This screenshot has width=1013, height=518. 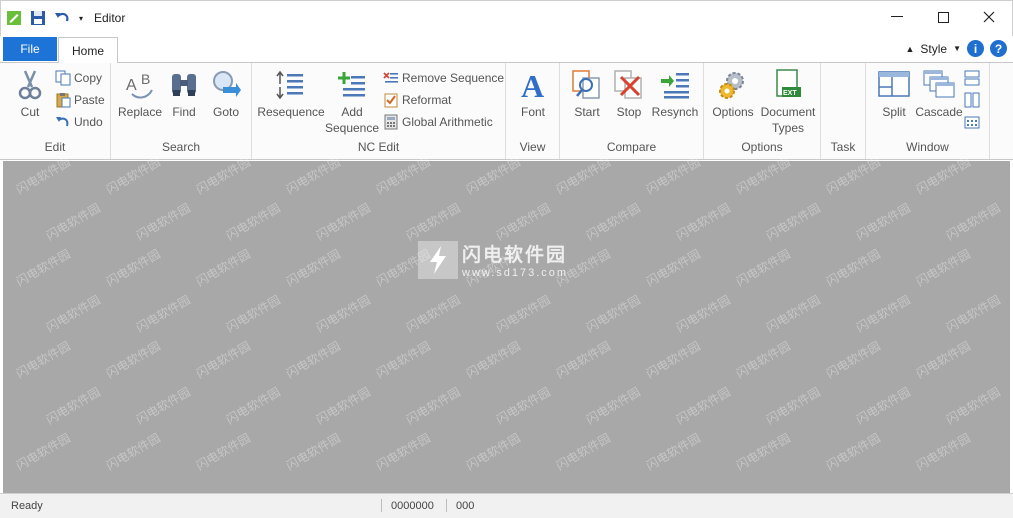 What do you see at coordinates (352, 128) in the screenshot?
I see `add-sequence-label-line2: Sequence` at bounding box center [352, 128].